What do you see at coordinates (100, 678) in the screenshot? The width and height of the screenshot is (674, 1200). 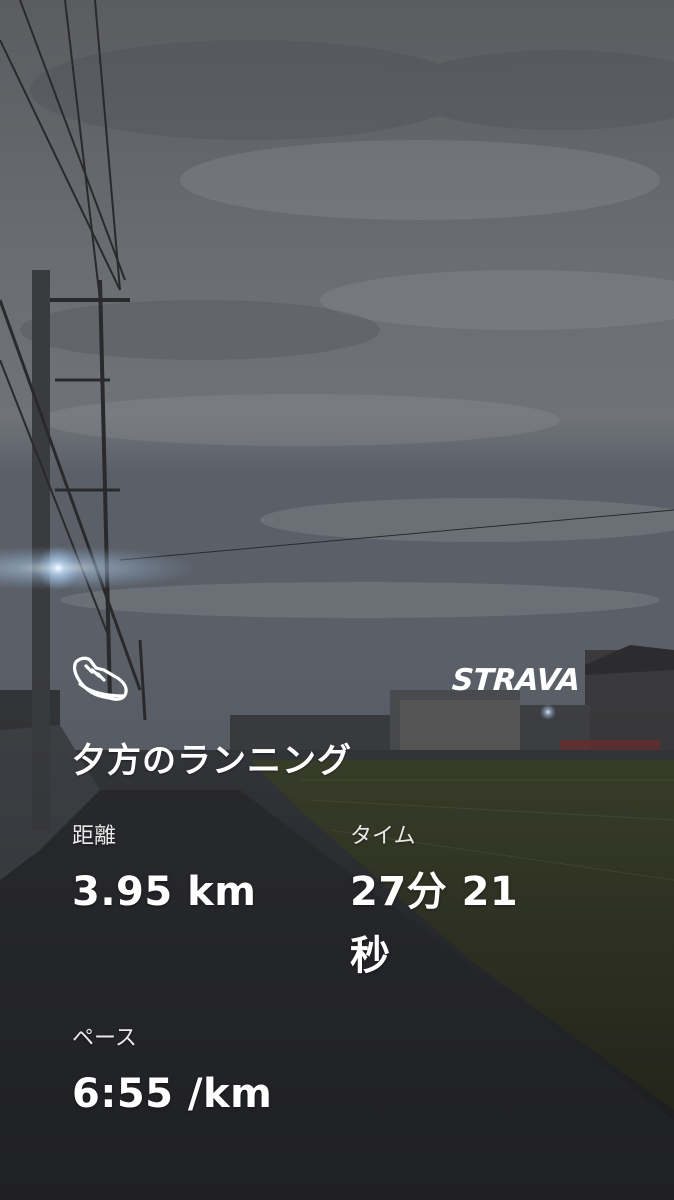 I see `running-shoe-icon` at bounding box center [100, 678].